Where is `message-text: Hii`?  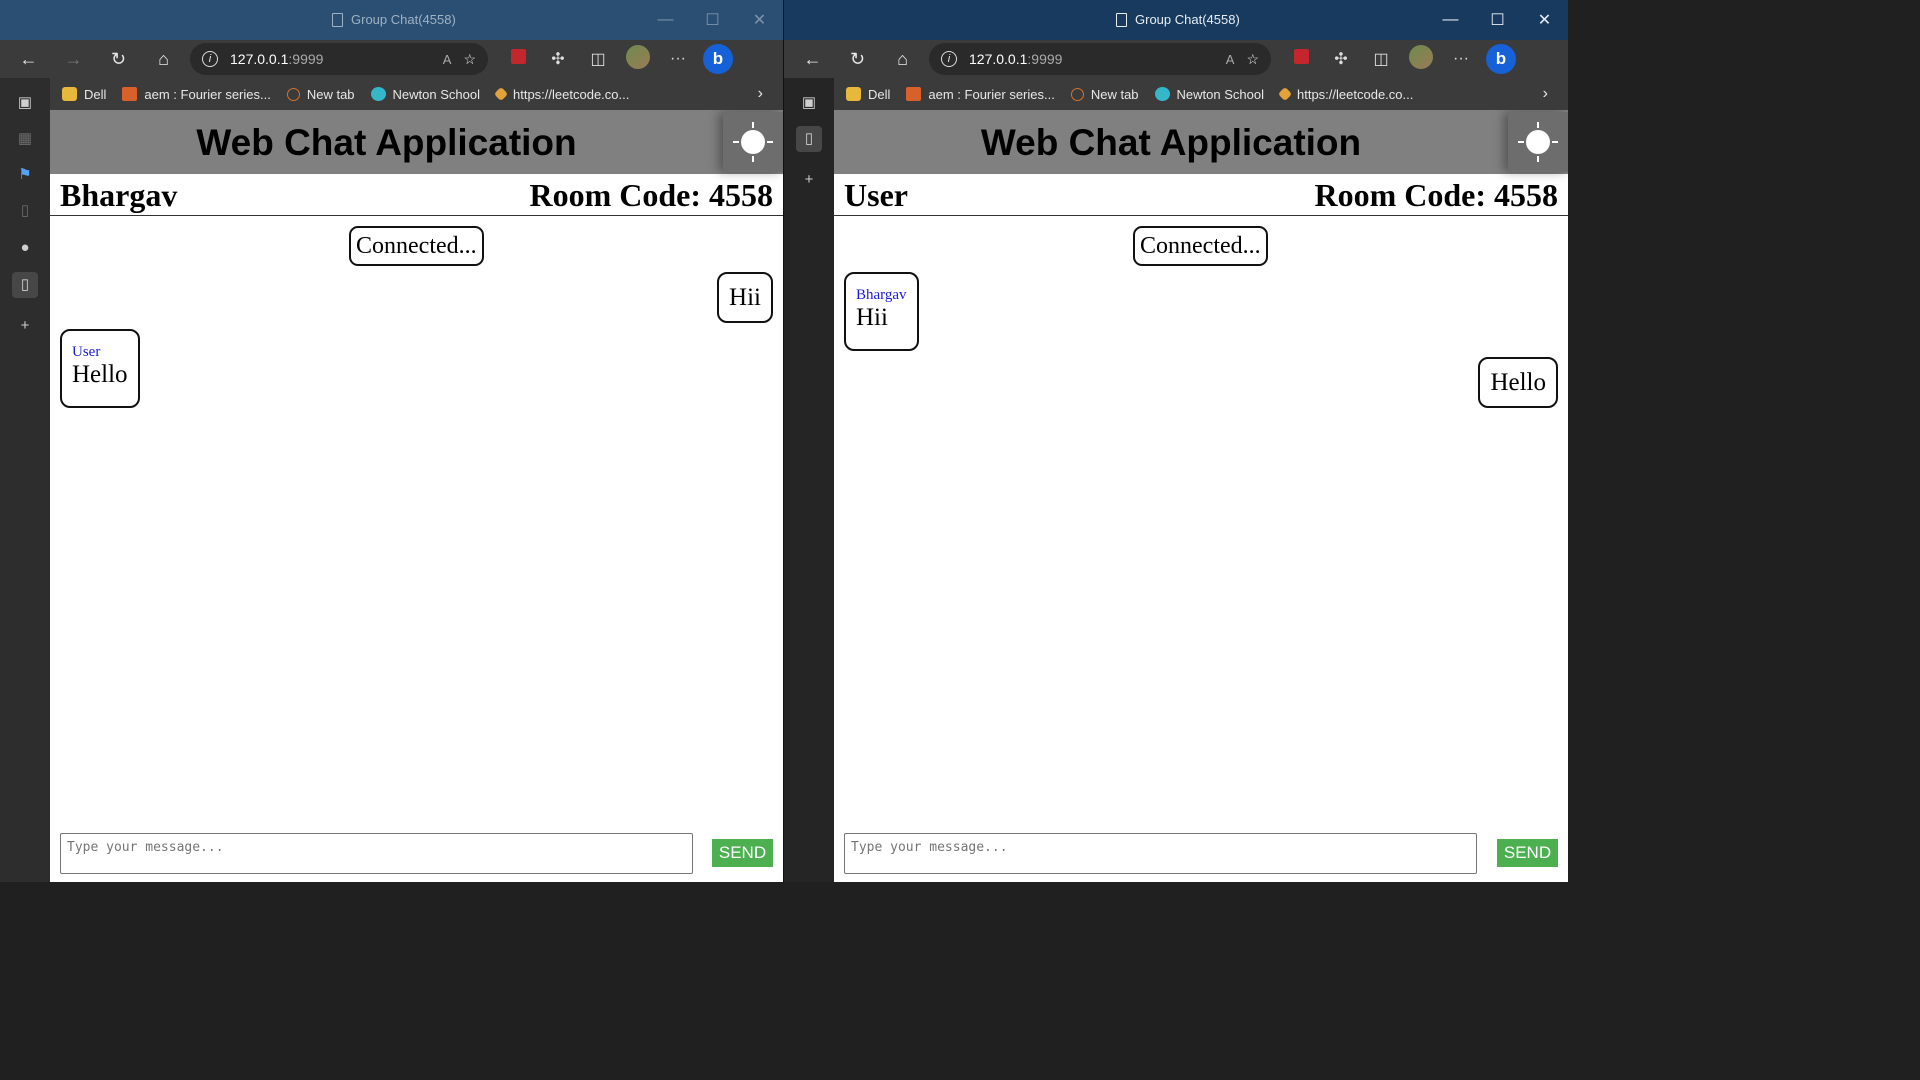
message-text: Hii is located at coordinates (745, 297).